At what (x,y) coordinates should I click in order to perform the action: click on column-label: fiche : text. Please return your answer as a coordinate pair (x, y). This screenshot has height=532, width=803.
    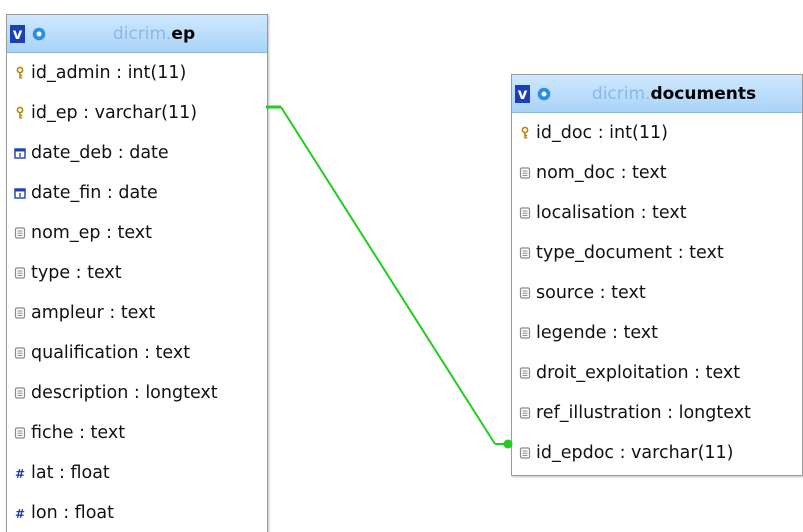
    Looking at the image, I should click on (78, 433).